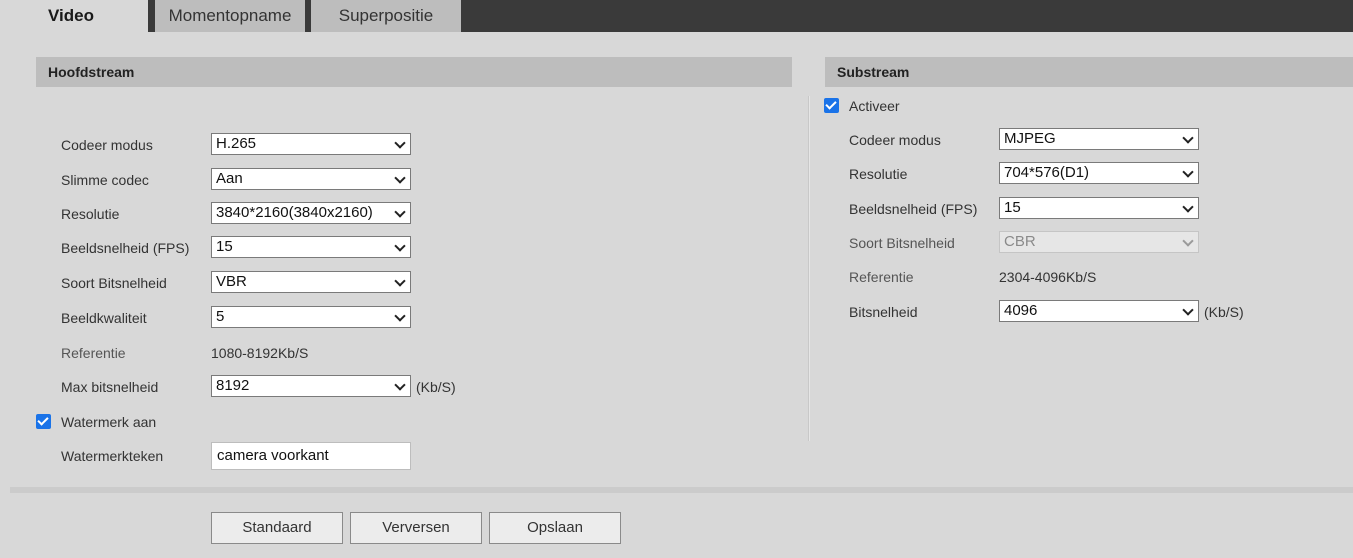 Image resolution: width=1353 pixels, height=558 pixels. Describe the element at coordinates (878, 174) in the screenshot. I see `sub-resolutie-label: Resolutie` at that location.